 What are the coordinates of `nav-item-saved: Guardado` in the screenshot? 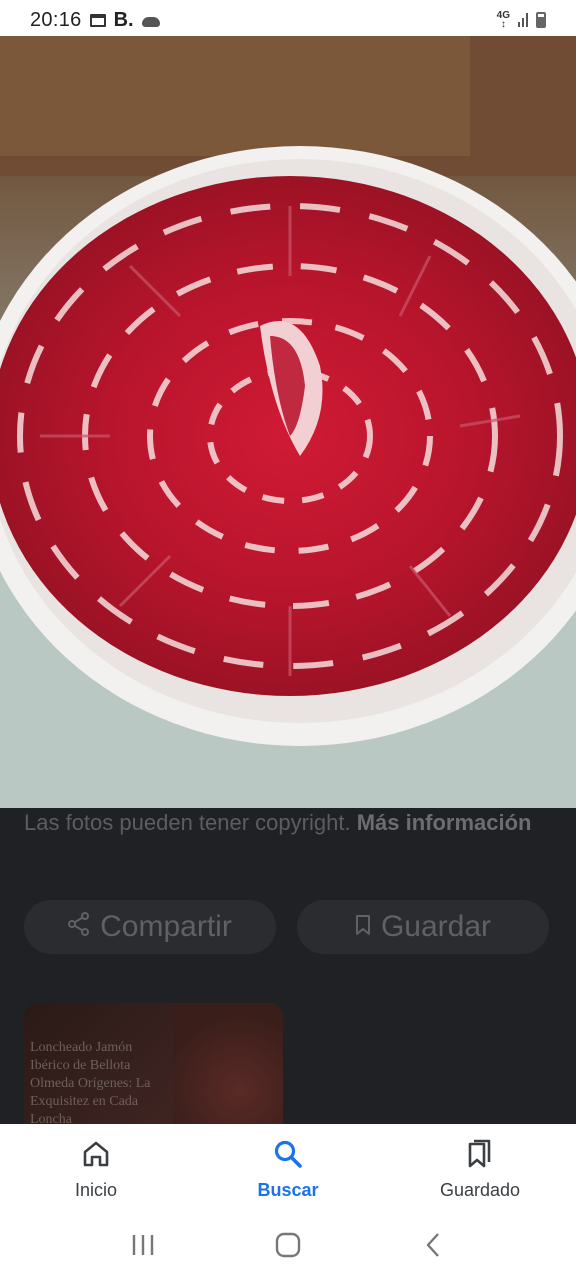 It's located at (480, 1167).